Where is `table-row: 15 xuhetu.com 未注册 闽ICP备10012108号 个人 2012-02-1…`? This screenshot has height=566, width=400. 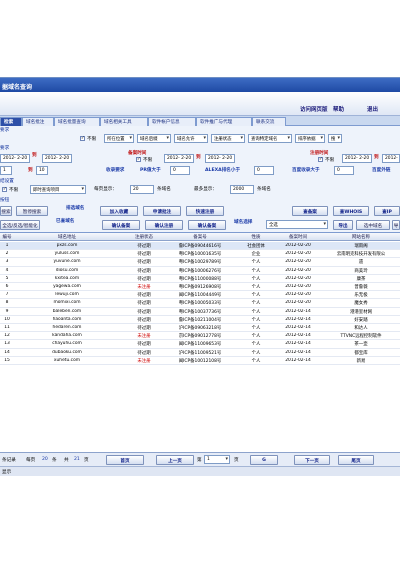 table-row: 15 xuhetu.com 未注册 闽ICP备10012108号 个人 2012-02-1… is located at coordinates (200, 361).